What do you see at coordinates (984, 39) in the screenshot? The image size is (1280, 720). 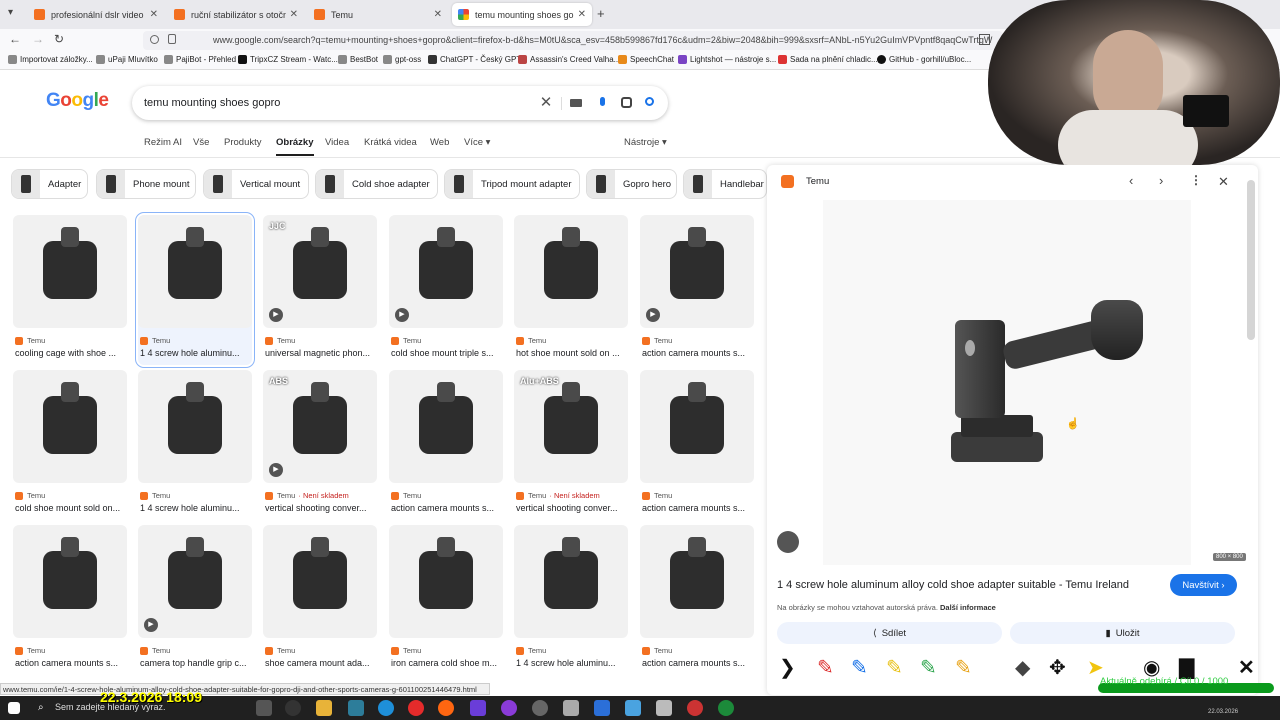 I see `reader-view-icon` at bounding box center [984, 39].